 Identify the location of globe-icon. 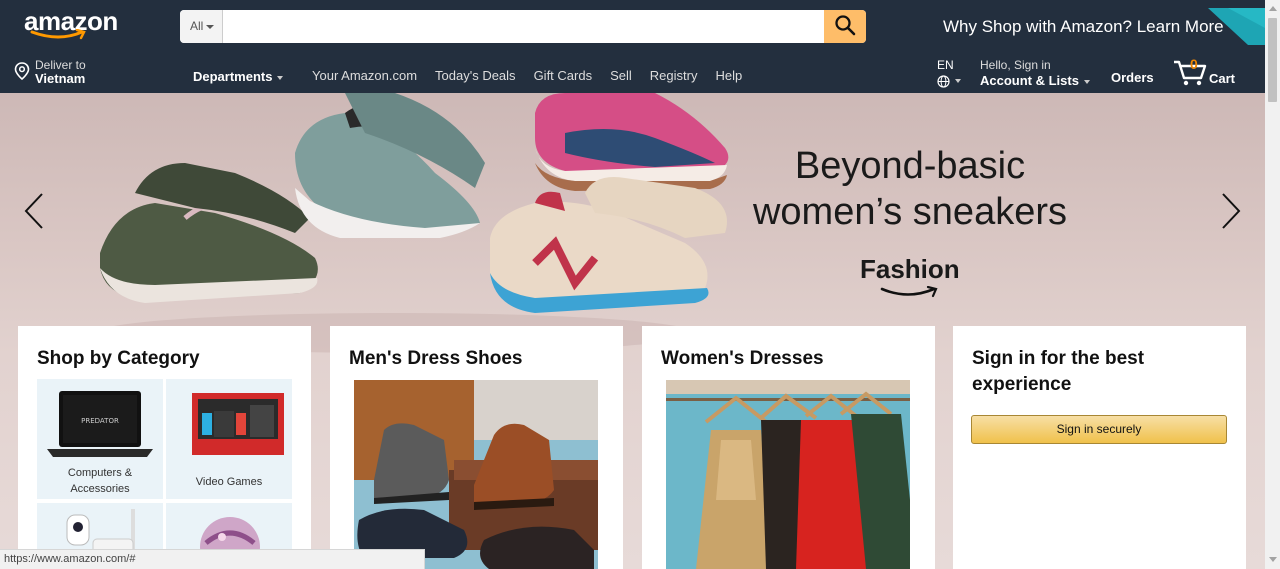
(943, 81).